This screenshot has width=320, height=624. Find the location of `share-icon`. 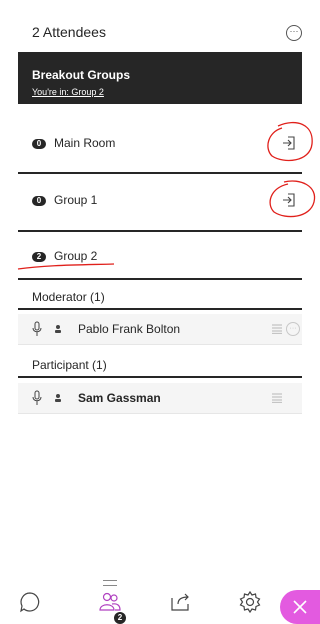

share-icon is located at coordinates (180, 602).